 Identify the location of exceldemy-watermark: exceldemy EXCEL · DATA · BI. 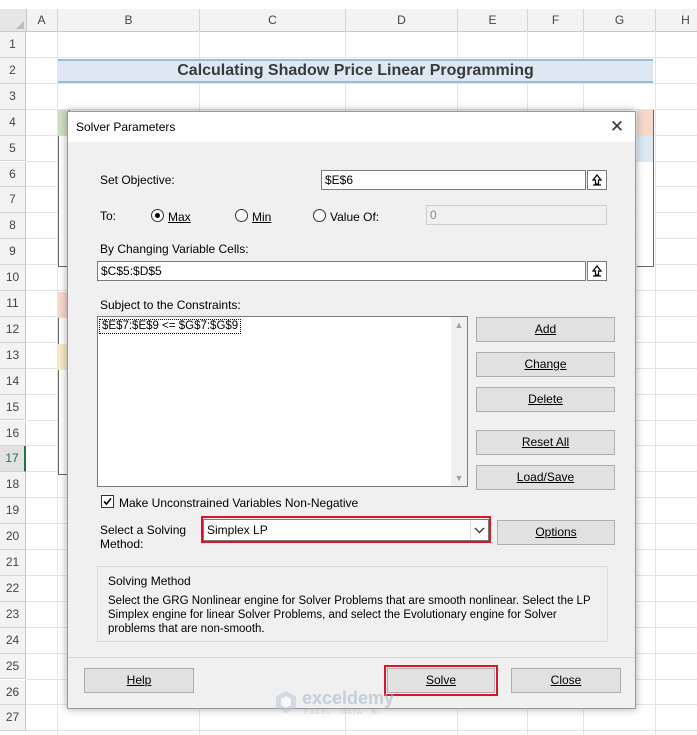
(349, 703).